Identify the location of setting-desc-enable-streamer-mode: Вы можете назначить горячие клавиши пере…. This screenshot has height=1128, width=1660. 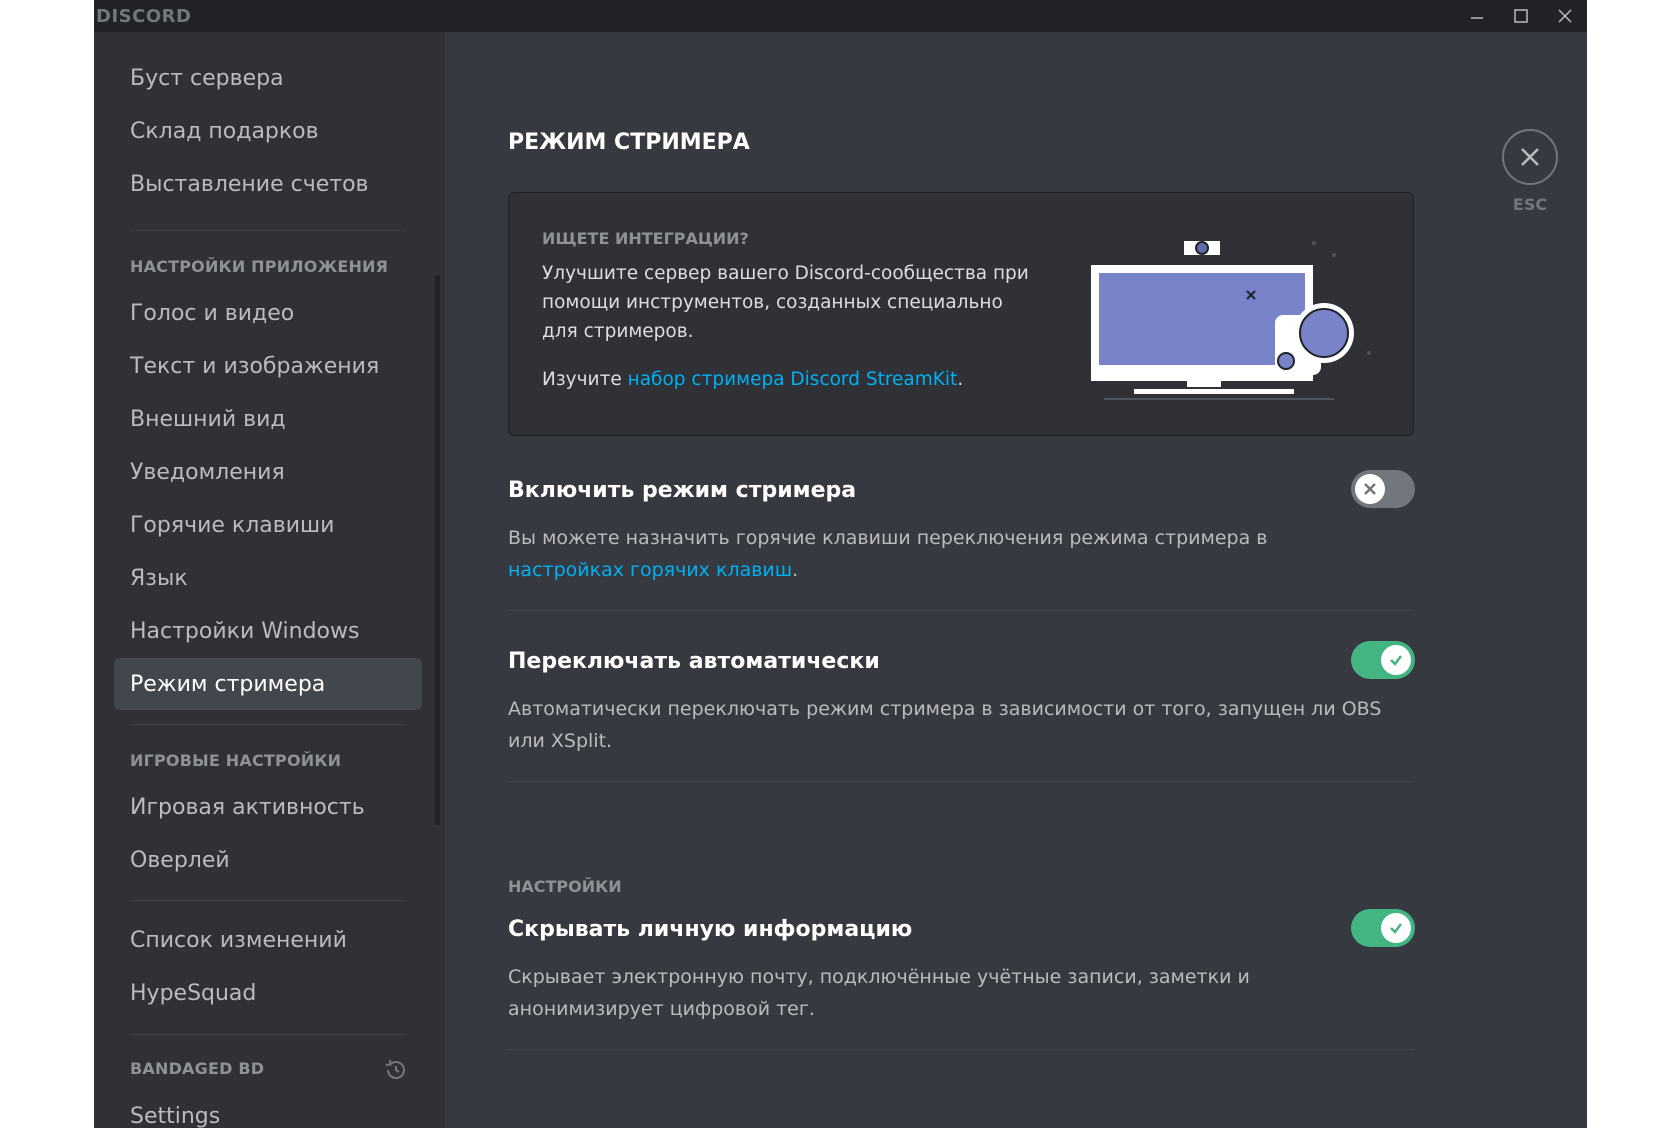
(948, 554).